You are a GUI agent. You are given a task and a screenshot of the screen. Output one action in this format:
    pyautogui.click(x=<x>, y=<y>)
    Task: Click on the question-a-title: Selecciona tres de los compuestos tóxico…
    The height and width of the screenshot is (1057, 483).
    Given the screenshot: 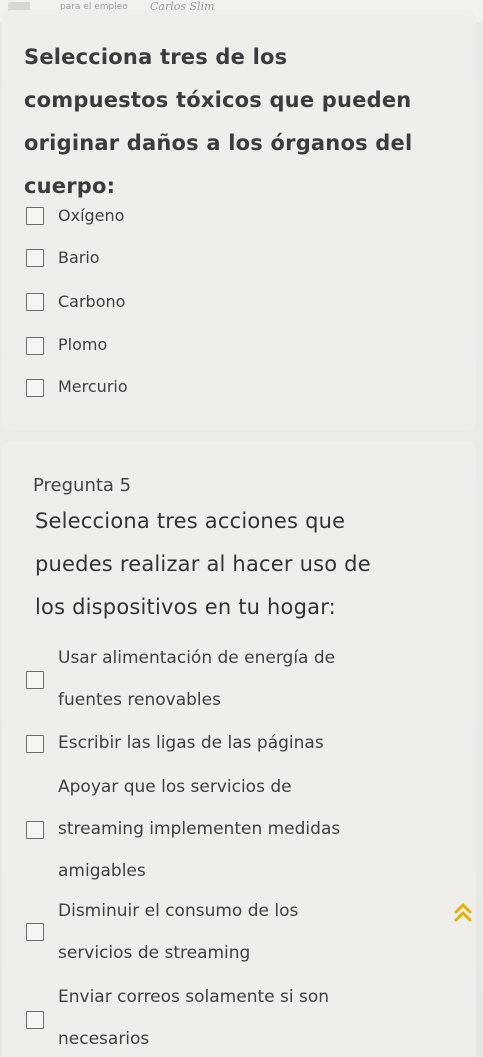 What is the action you would take?
    pyautogui.click(x=219, y=122)
    